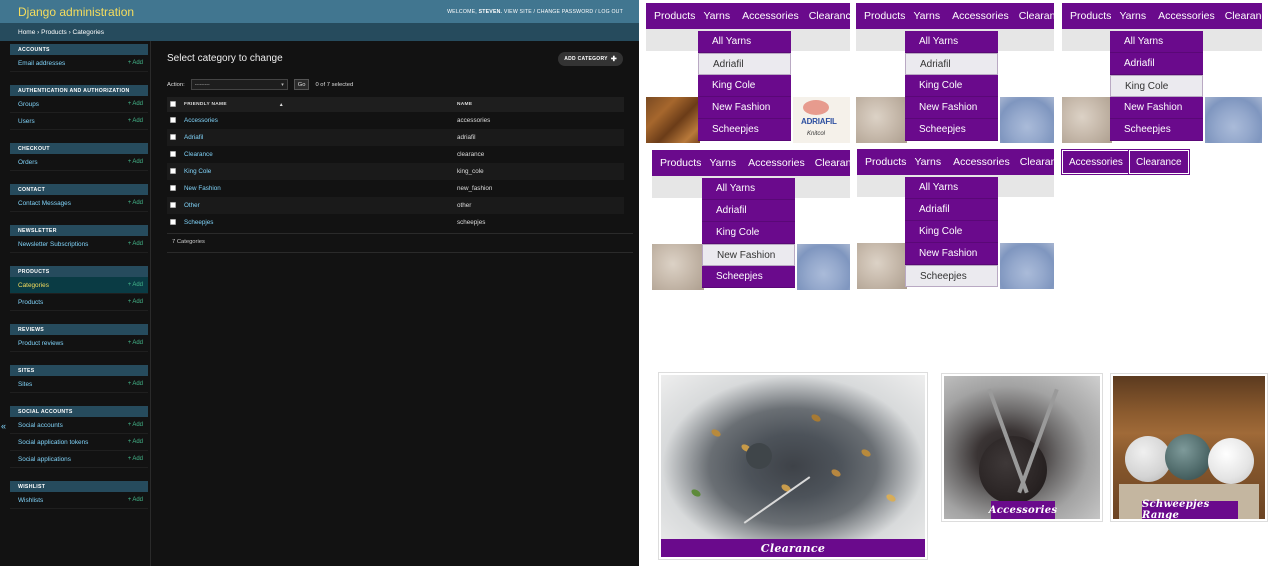 The height and width of the screenshot is (566, 1268). Describe the element at coordinates (317, 104) in the screenshot. I see `column-header-friendly-name: FRIENDLY NAME ▲` at that location.